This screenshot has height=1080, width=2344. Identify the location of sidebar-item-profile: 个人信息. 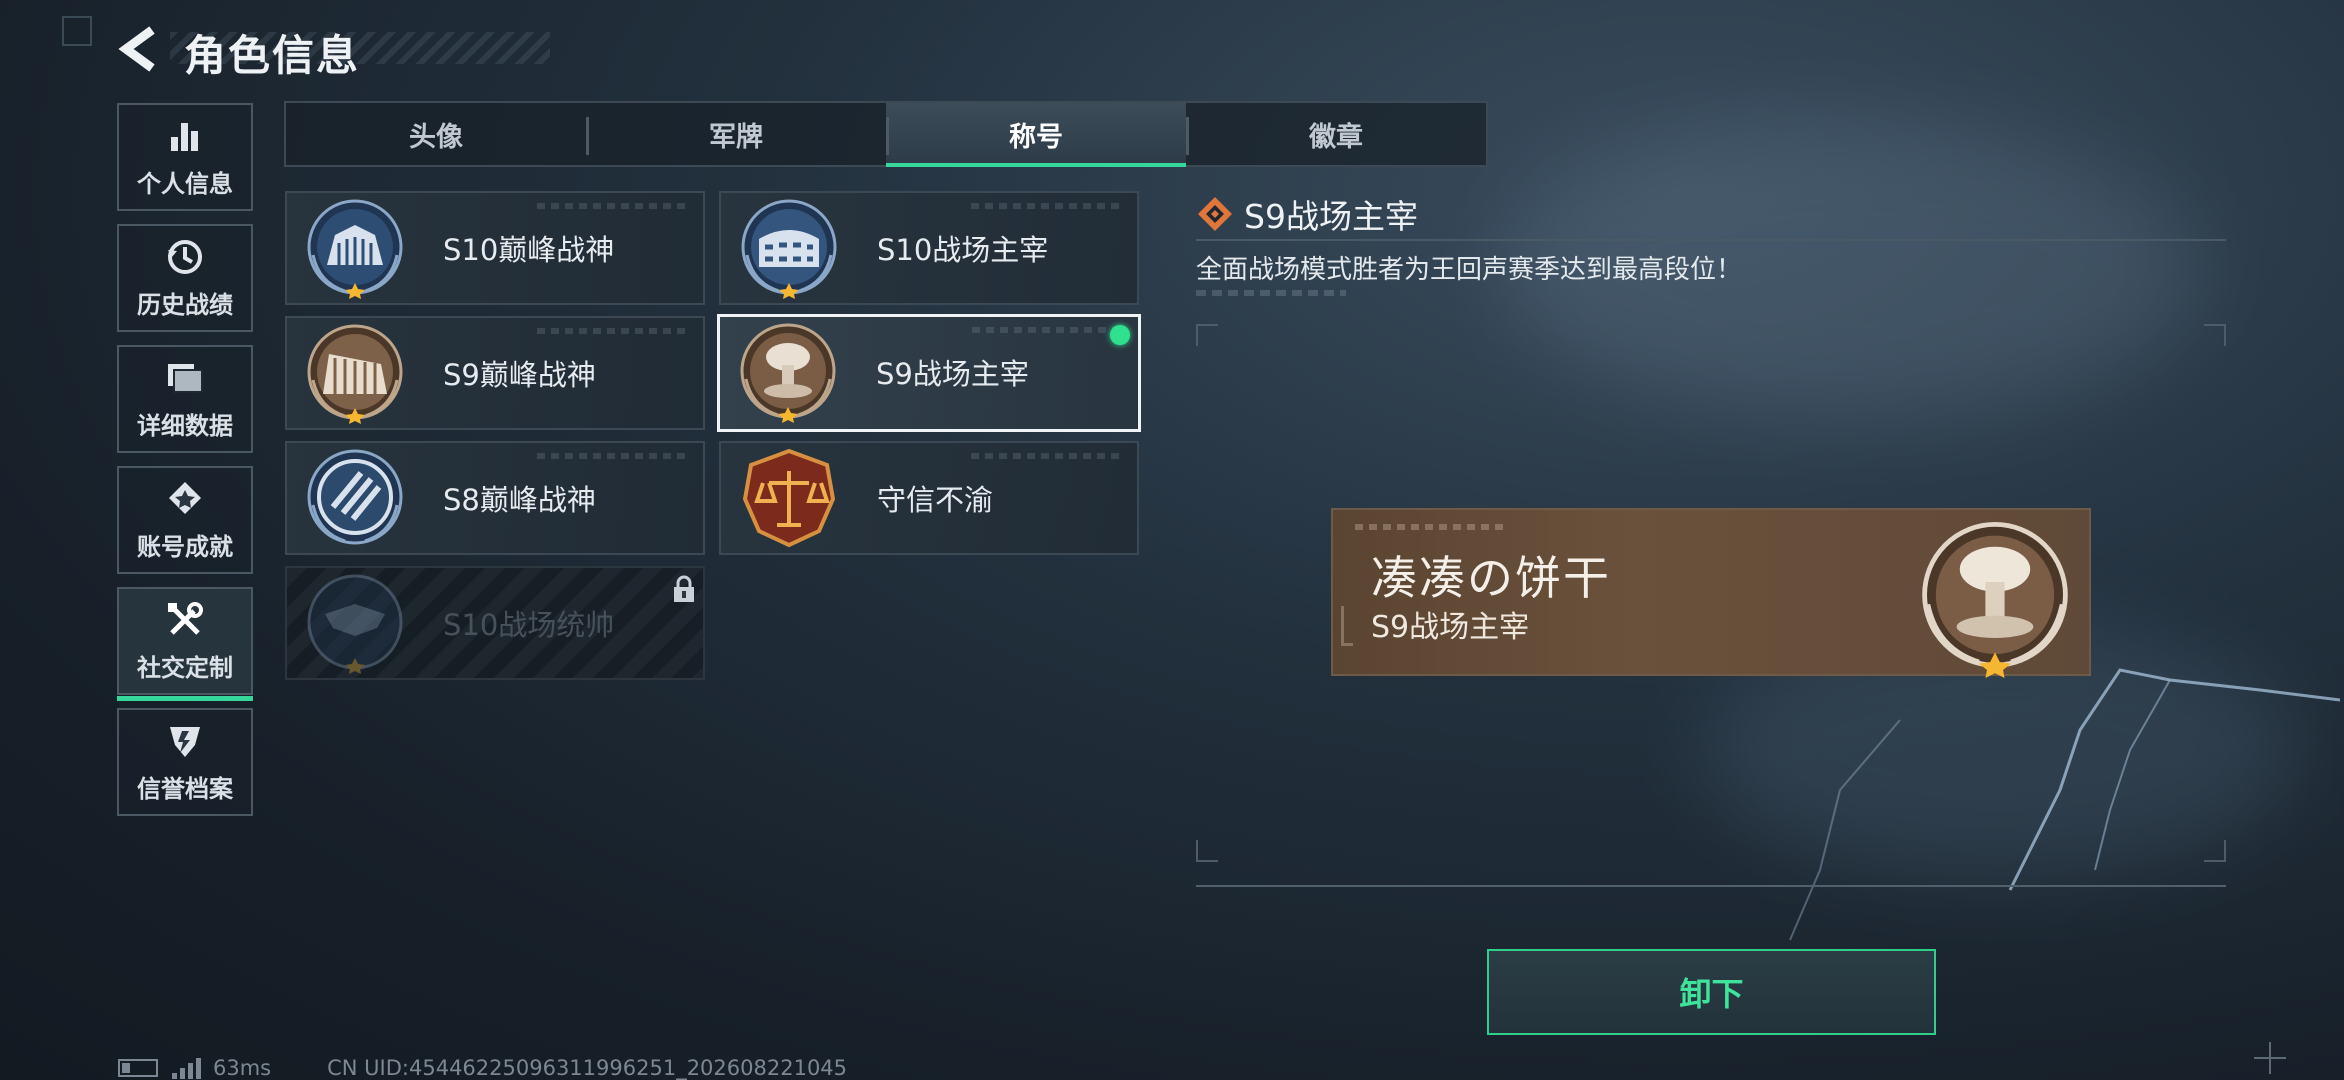
(185, 157).